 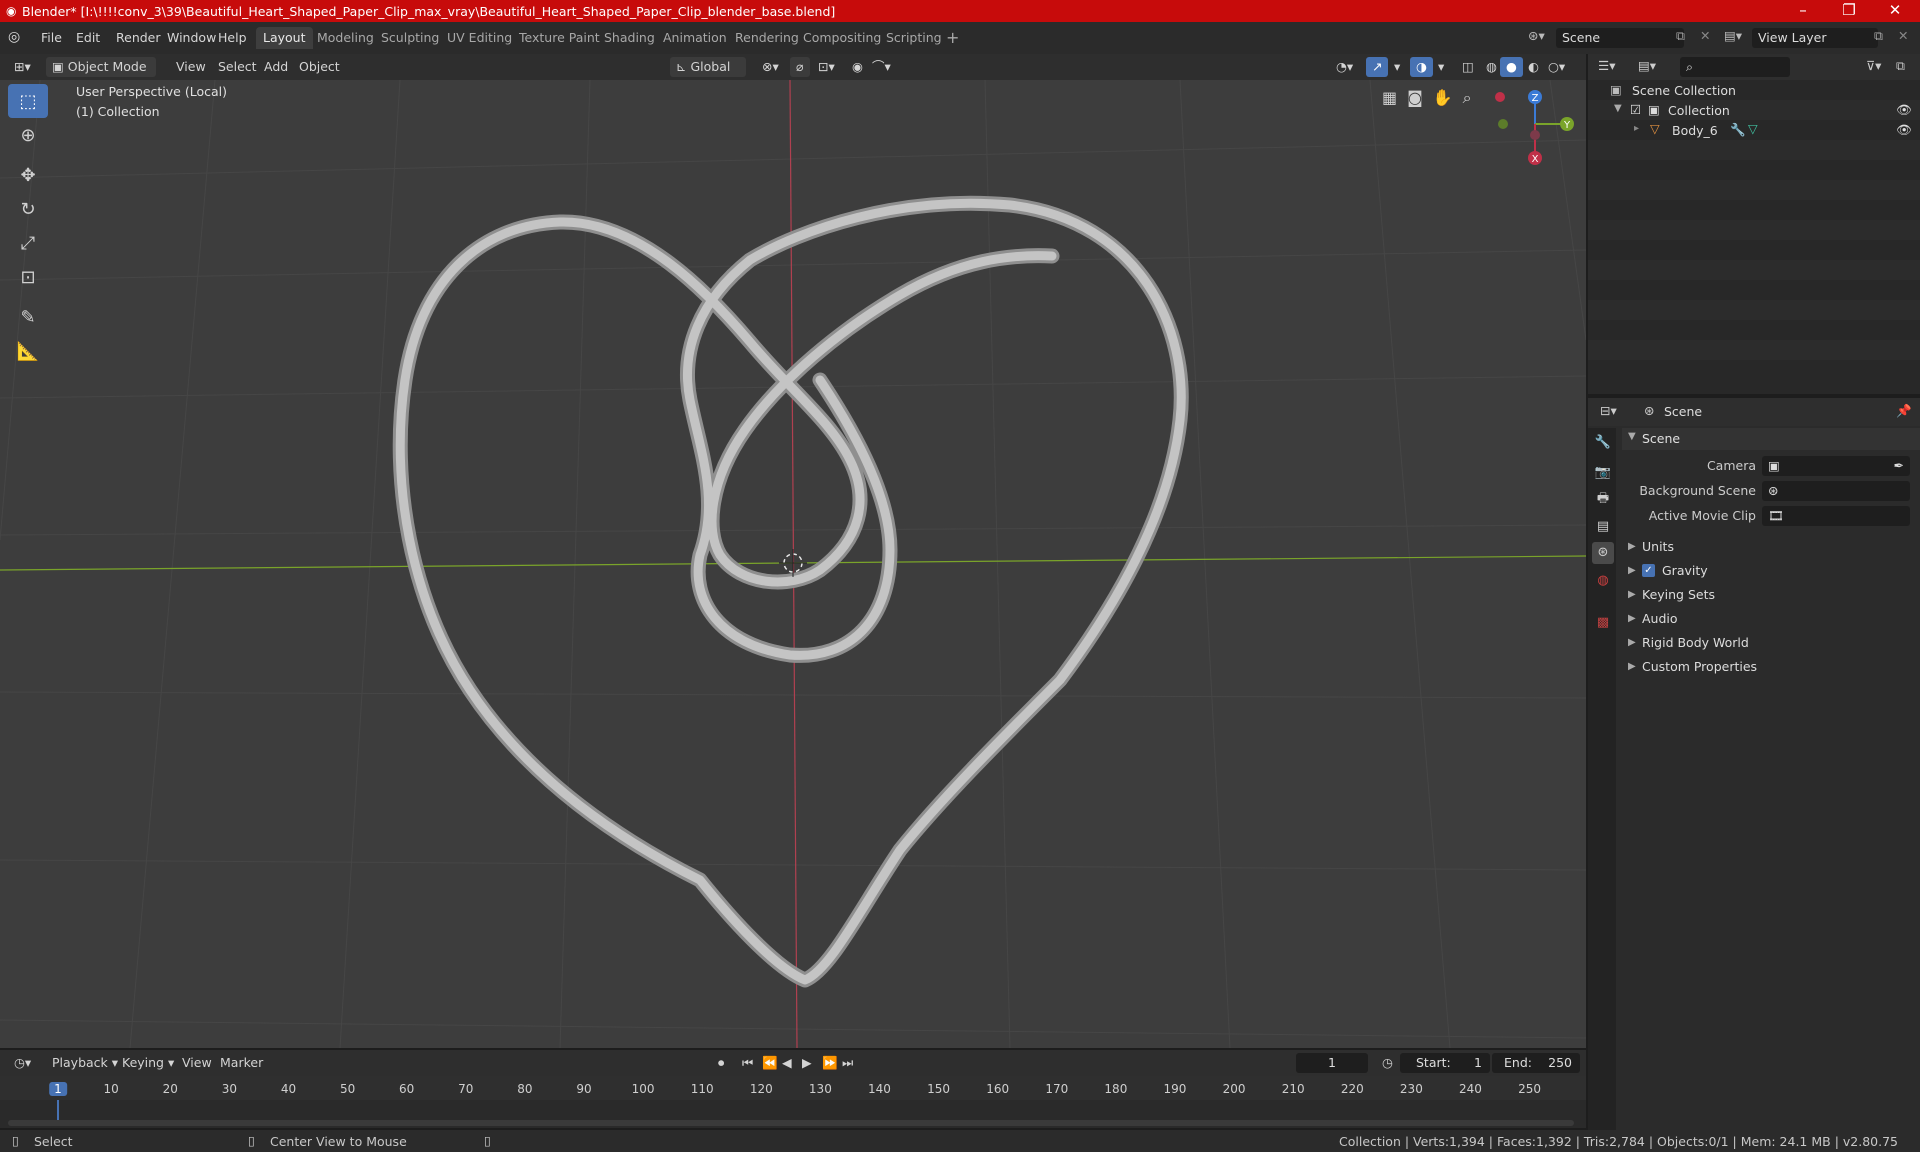 I want to click on editor-type-icon: ⊞▾, so click(x=22, y=67).